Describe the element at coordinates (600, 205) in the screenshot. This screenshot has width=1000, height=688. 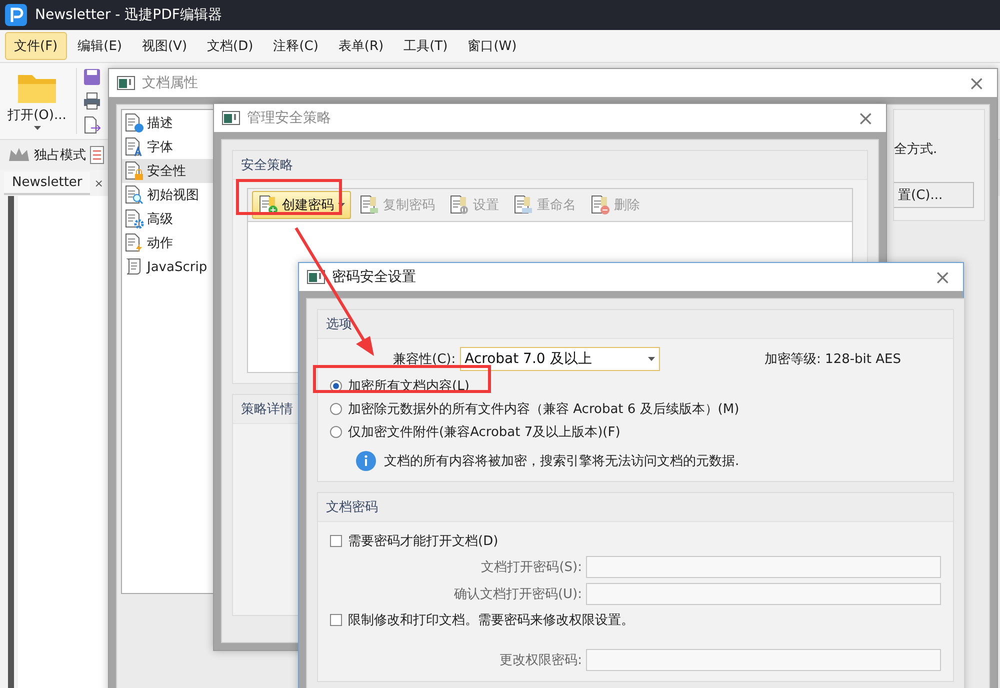
I see `delete-list-icon` at that location.